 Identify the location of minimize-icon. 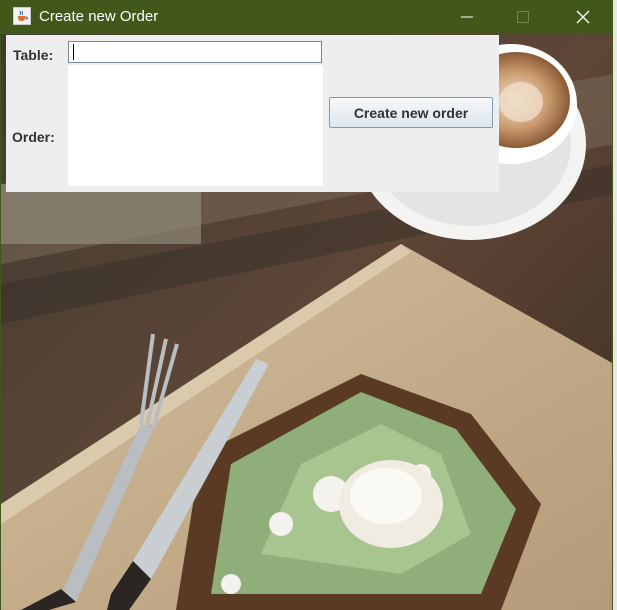
(467, 17).